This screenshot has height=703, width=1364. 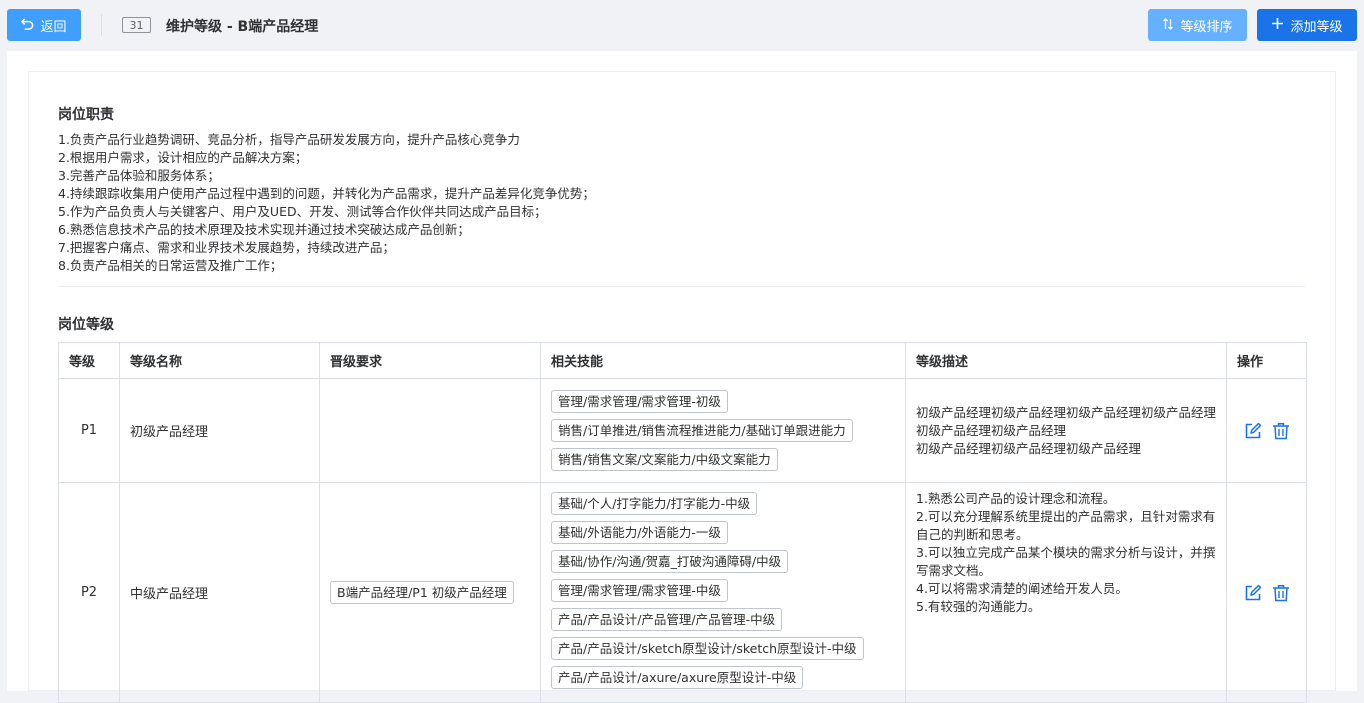 What do you see at coordinates (183, 157) in the screenshot?
I see `duty-item: 2.根据用户需求，设计相应的产品解决方案；` at bounding box center [183, 157].